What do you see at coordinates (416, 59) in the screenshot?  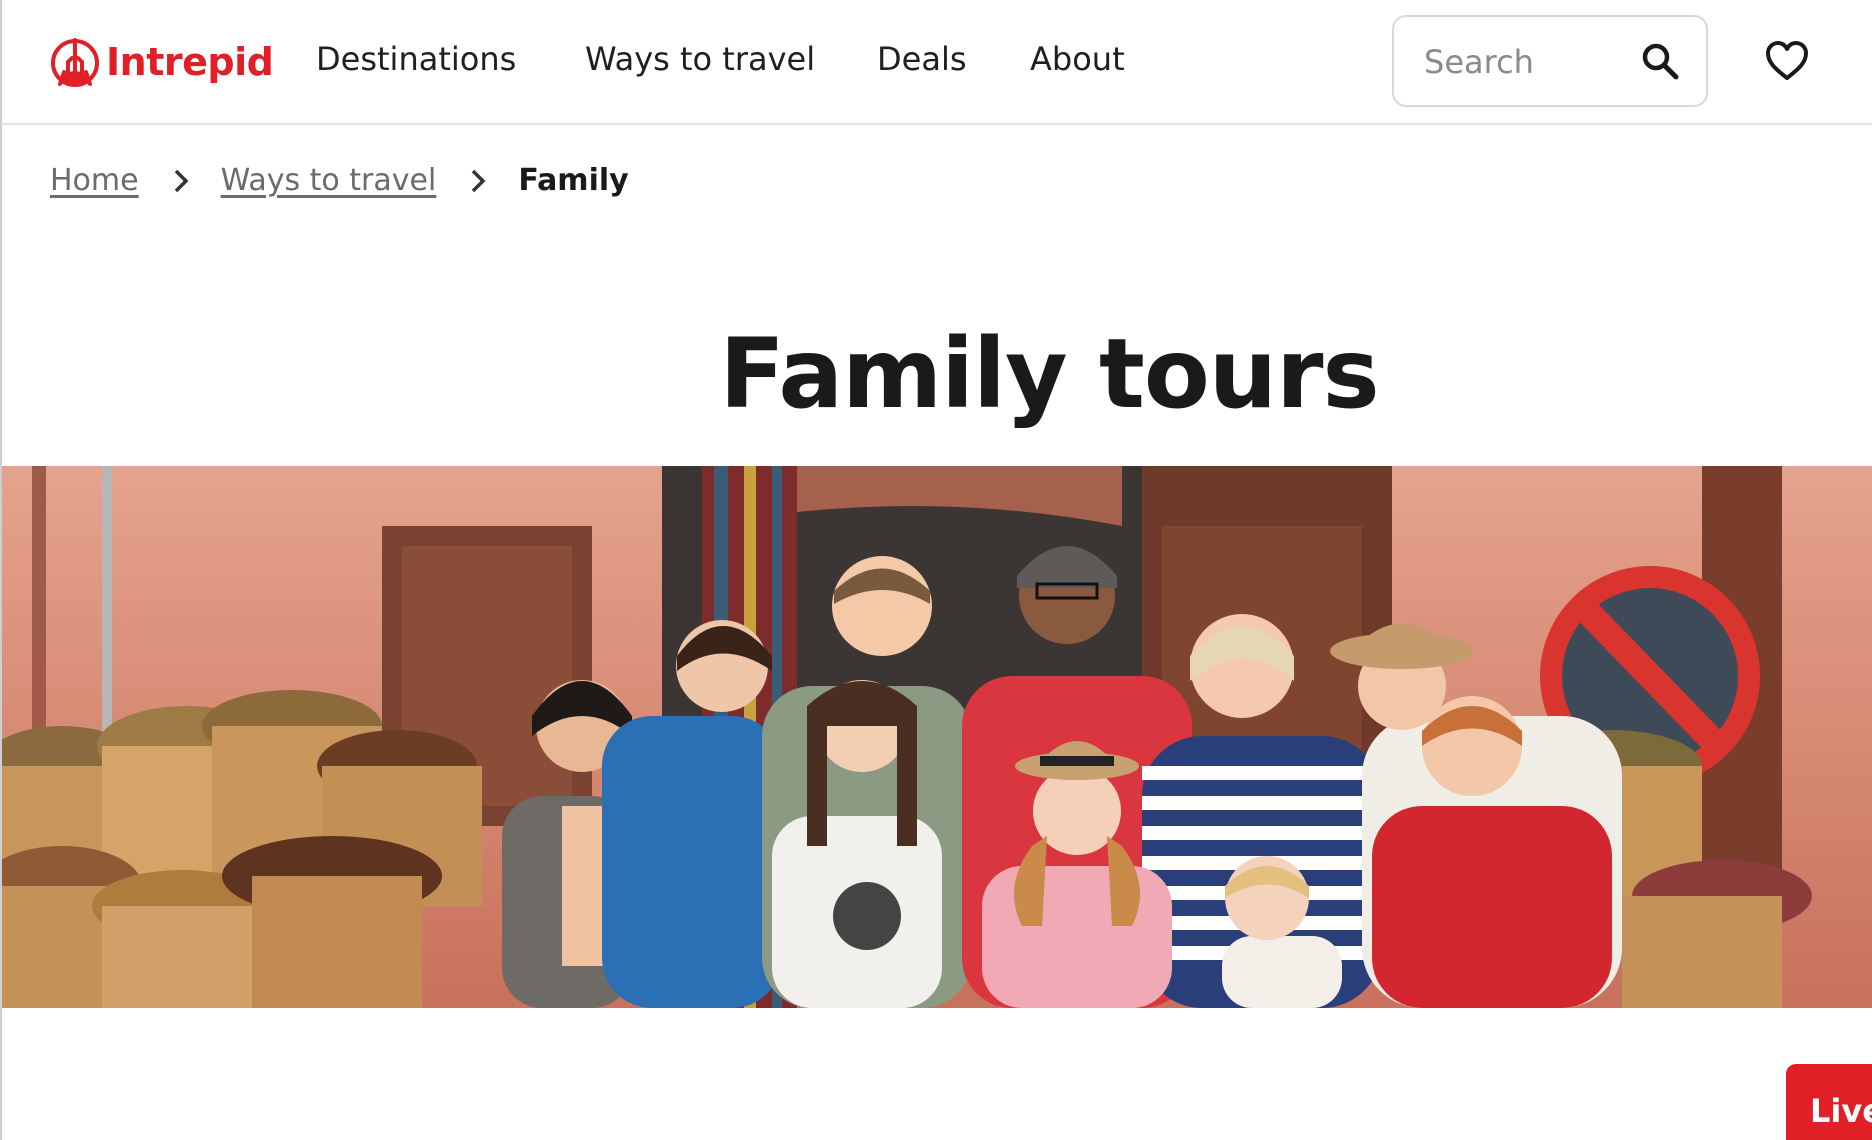 I see `nav-item-destinations: Destinations` at bounding box center [416, 59].